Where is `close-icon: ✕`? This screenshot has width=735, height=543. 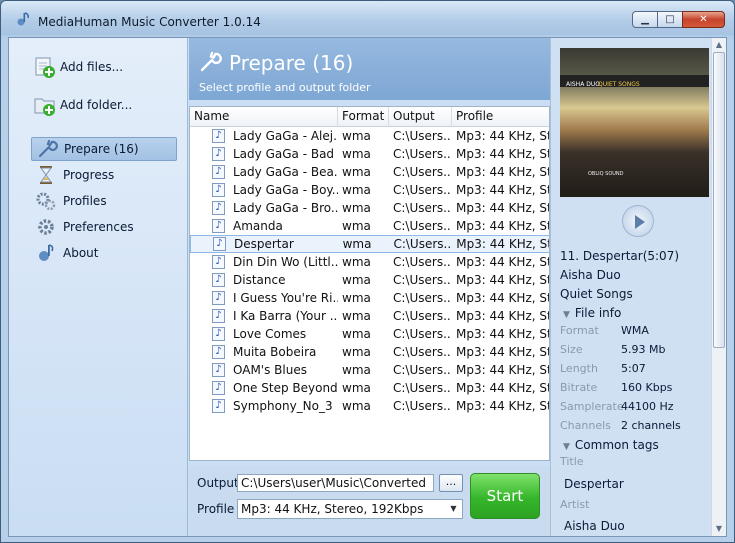 close-icon: ✕ is located at coordinates (703, 19).